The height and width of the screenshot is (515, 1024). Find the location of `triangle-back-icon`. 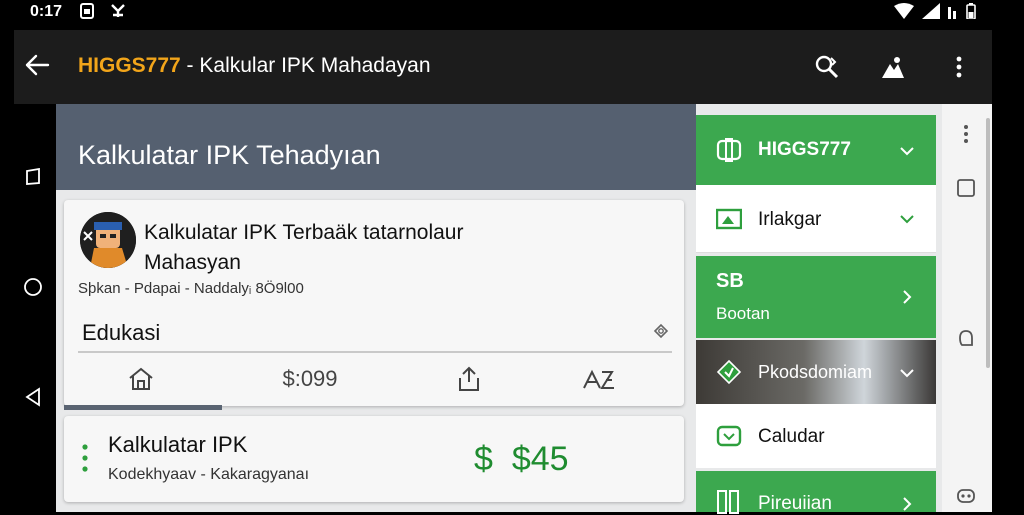

triangle-back-icon is located at coordinates (32, 397).